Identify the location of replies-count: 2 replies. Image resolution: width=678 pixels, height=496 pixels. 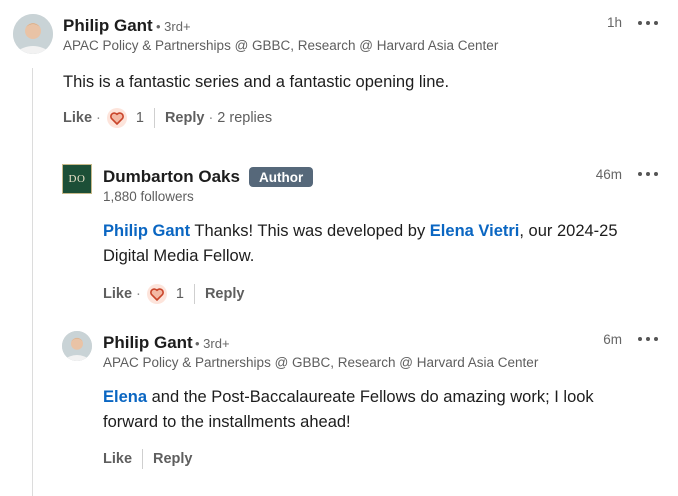
(244, 118).